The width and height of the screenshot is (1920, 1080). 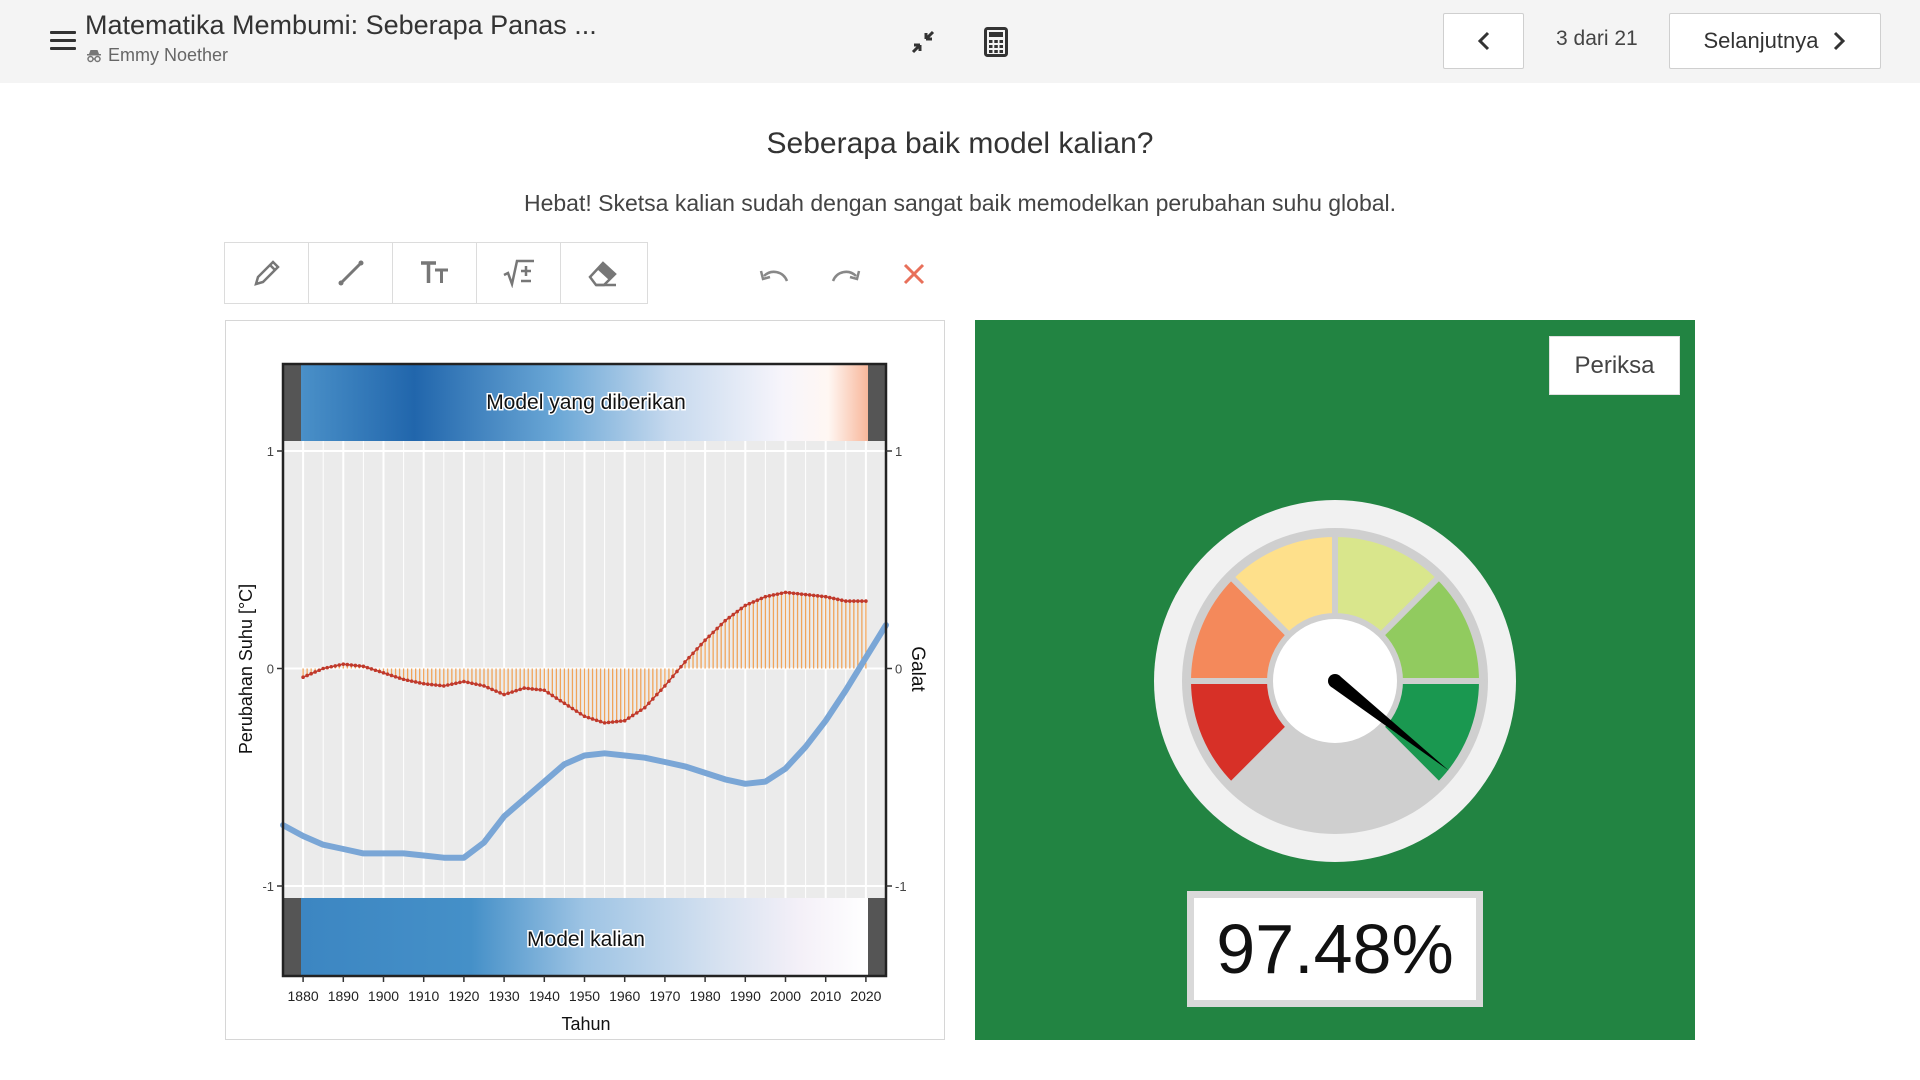 I want to click on text-tool, so click(x=435, y=273).